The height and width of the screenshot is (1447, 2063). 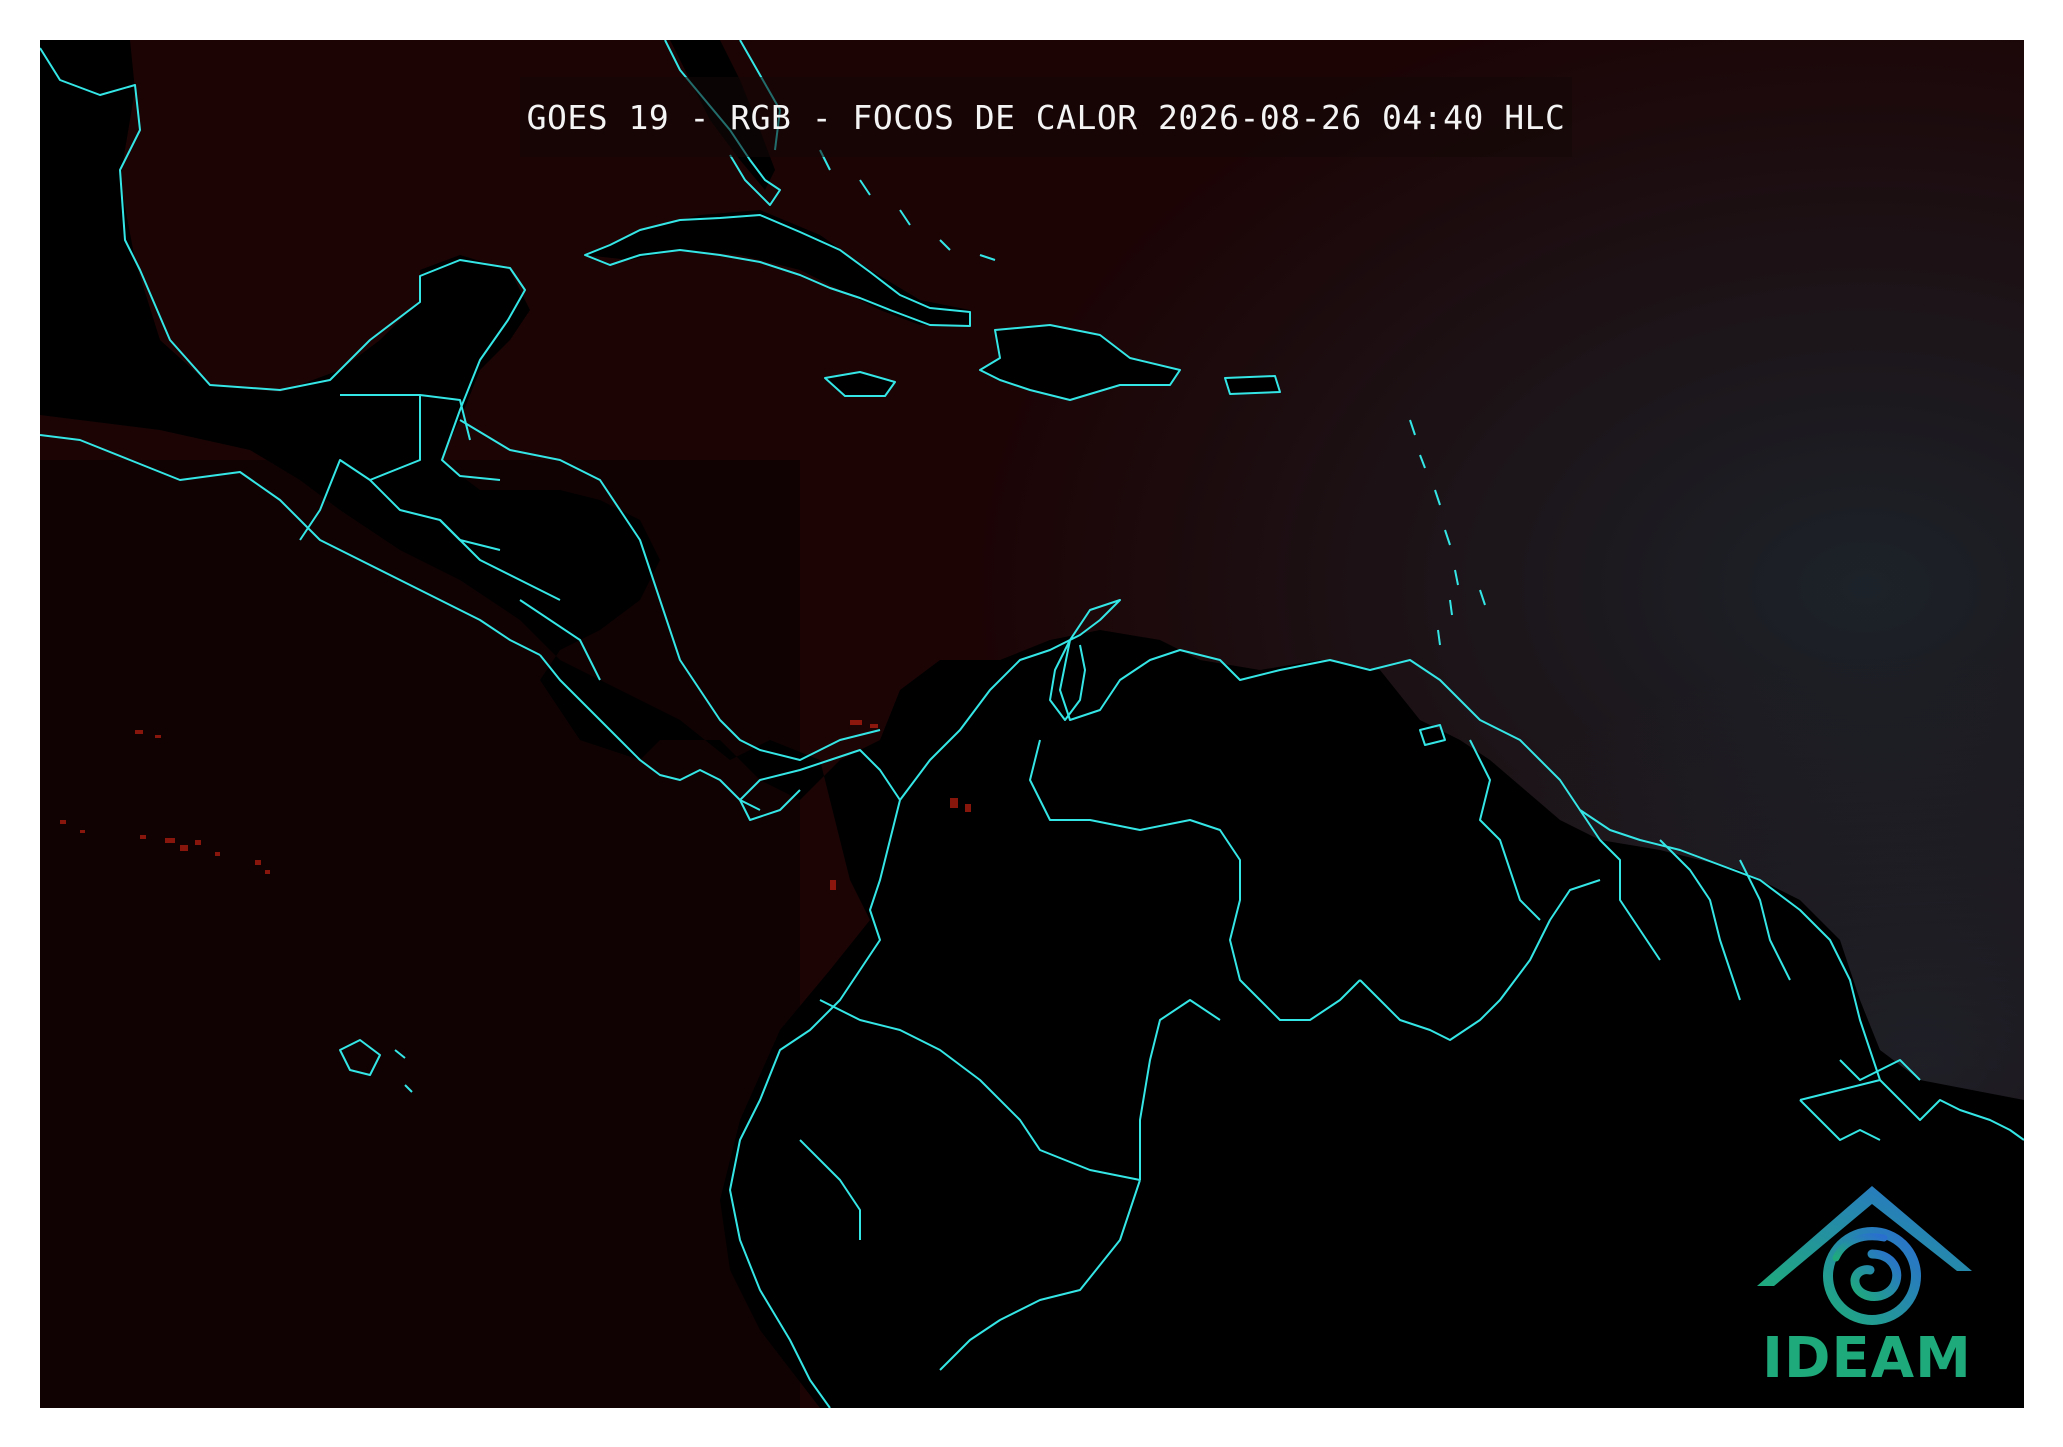 What do you see at coordinates (1867, 1358) in the screenshot?
I see `ideam-logo-text: IDEAM` at bounding box center [1867, 1358].